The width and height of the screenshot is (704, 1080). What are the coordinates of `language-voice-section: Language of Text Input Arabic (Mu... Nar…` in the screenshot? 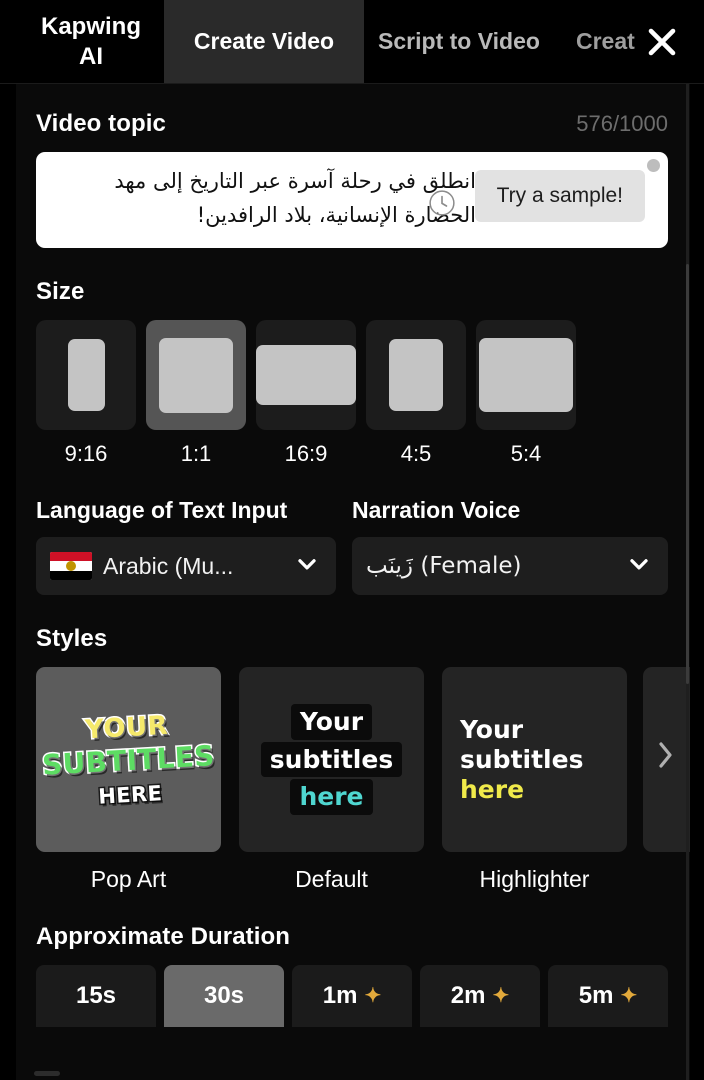 It's located at (352, 546).